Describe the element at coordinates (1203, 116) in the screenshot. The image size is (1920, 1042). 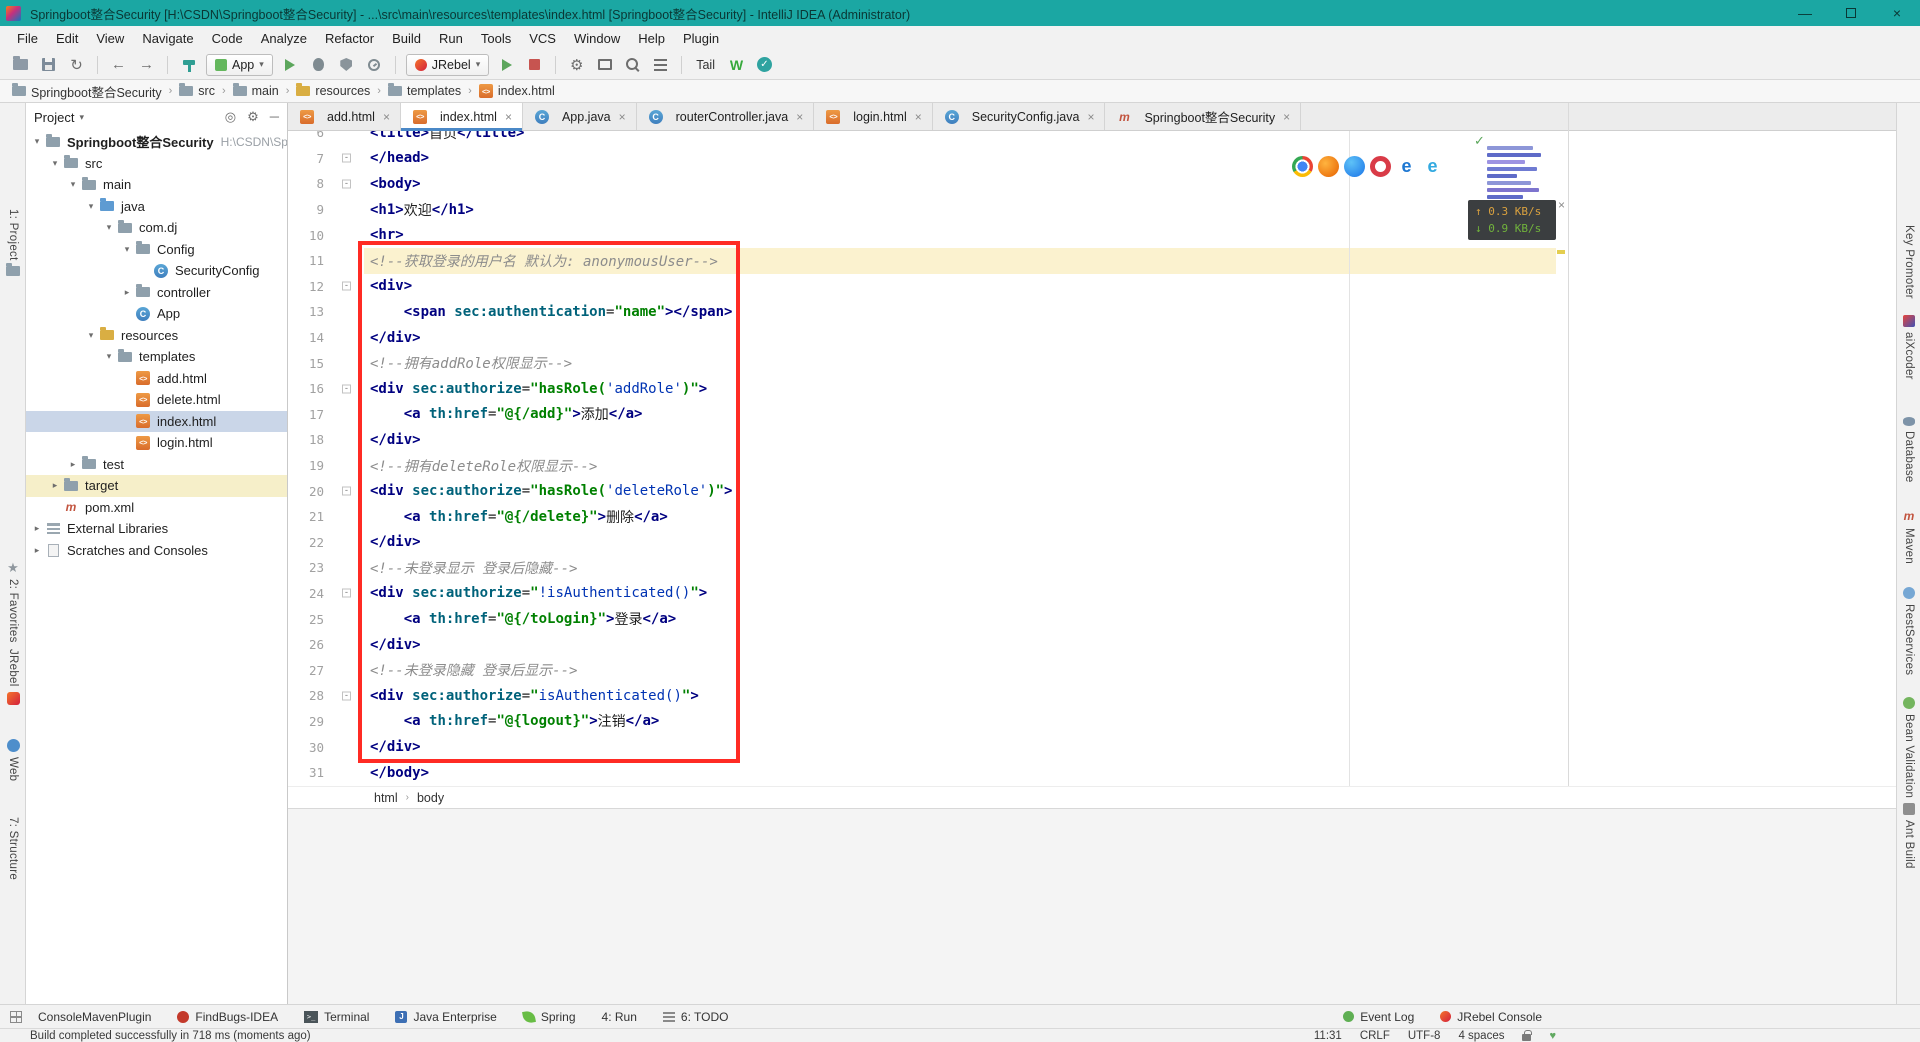
I see `editor-tab-springboot-security: m Springboot整合Security ×` at that location.